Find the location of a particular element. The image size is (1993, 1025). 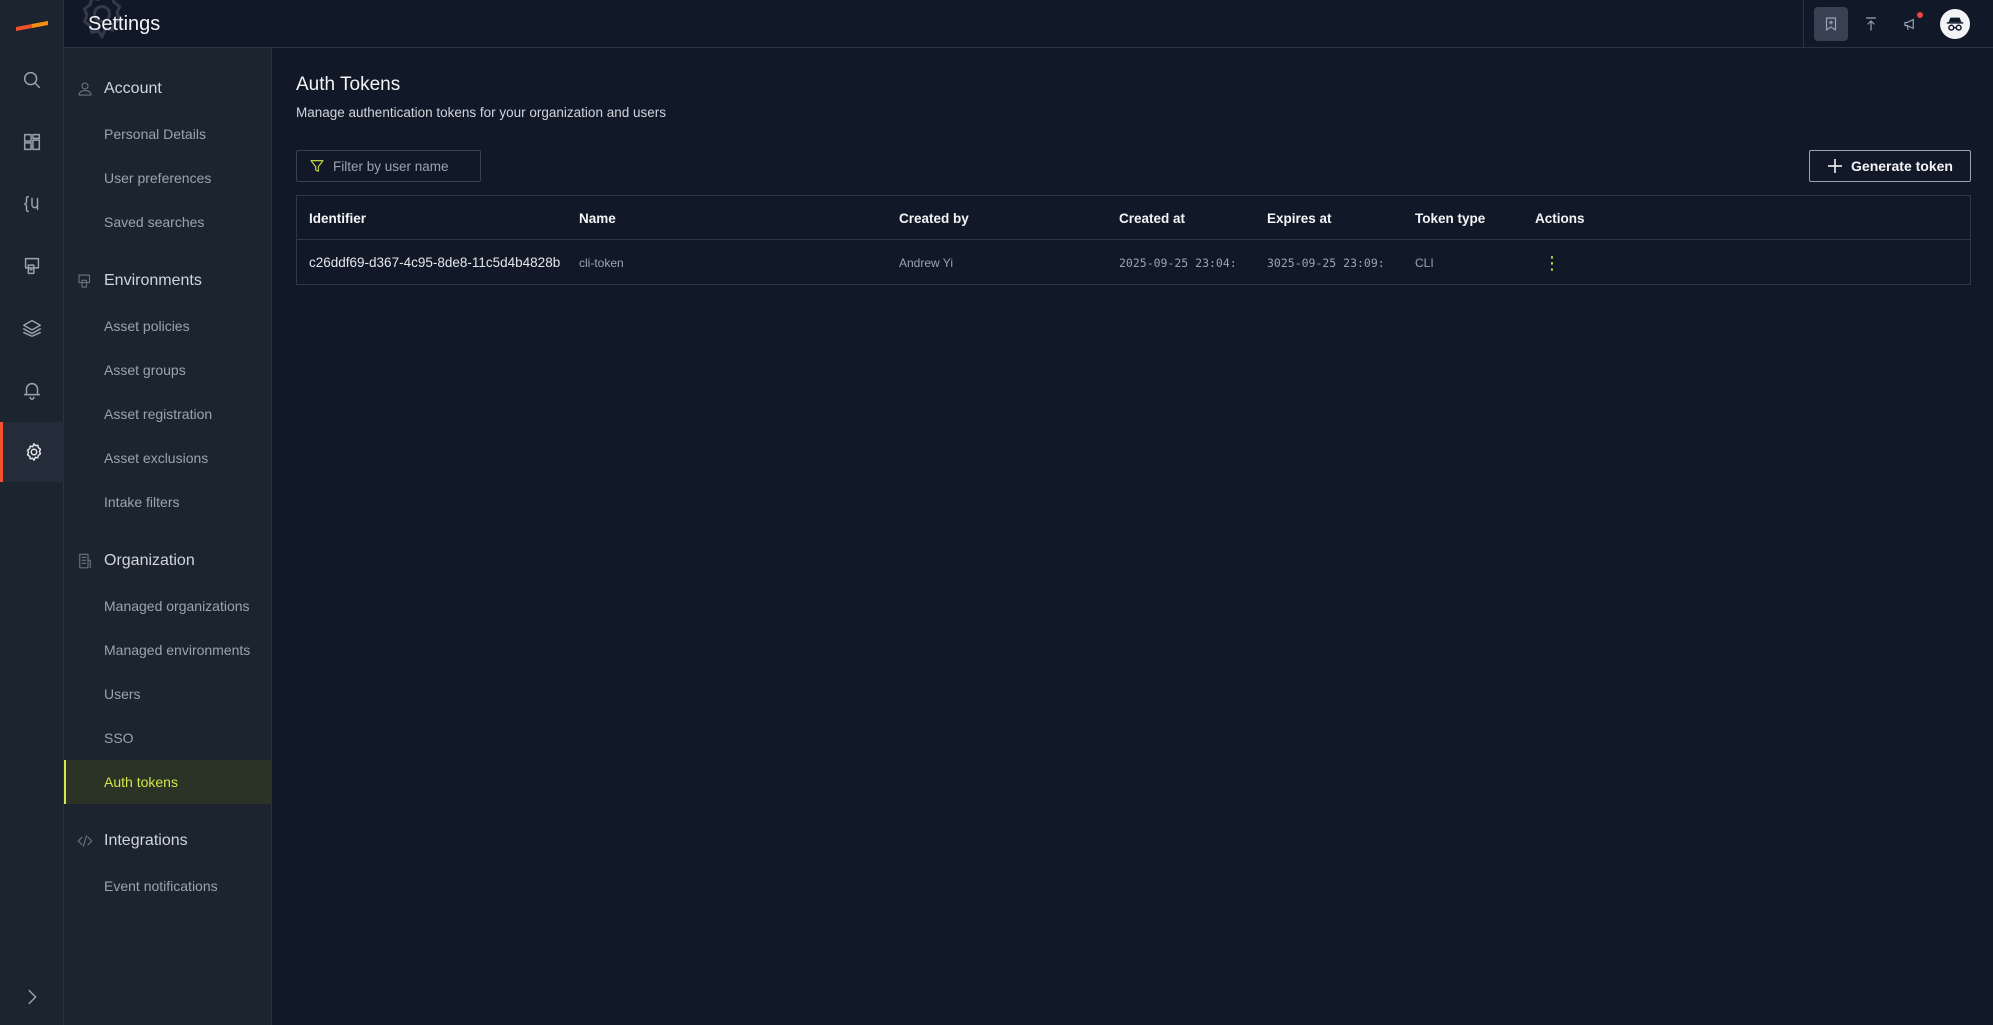

user-icon is located at coordinates (85, 89).